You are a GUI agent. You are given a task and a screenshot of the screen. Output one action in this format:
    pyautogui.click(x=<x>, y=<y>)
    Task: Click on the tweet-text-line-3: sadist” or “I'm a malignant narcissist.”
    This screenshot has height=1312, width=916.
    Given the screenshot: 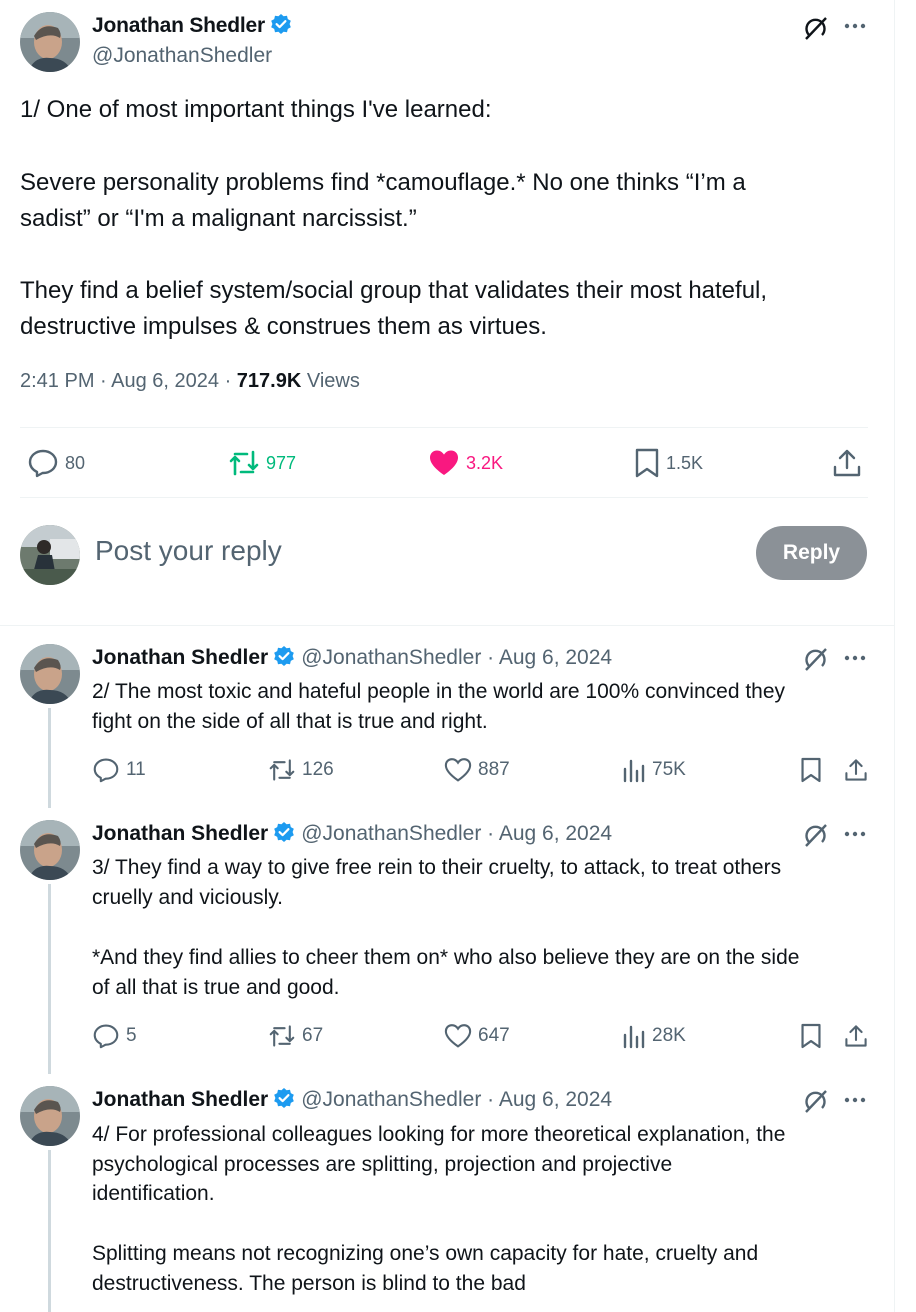 What is the action you would take?
    pyautogui.click(x=218, y=218)
    